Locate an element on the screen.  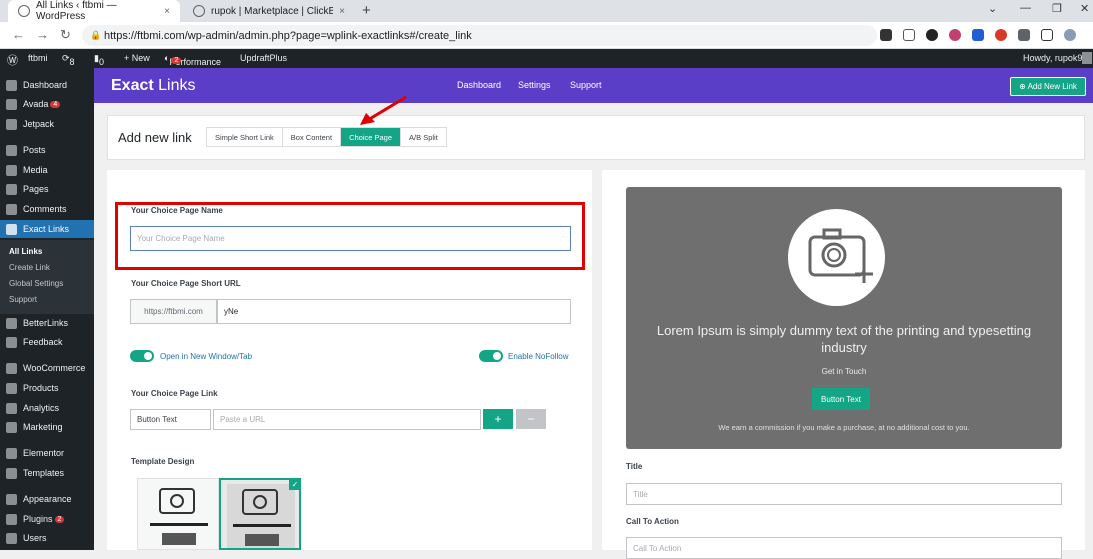
site-name-link: ftbmi is located at coordinates (38, 58).